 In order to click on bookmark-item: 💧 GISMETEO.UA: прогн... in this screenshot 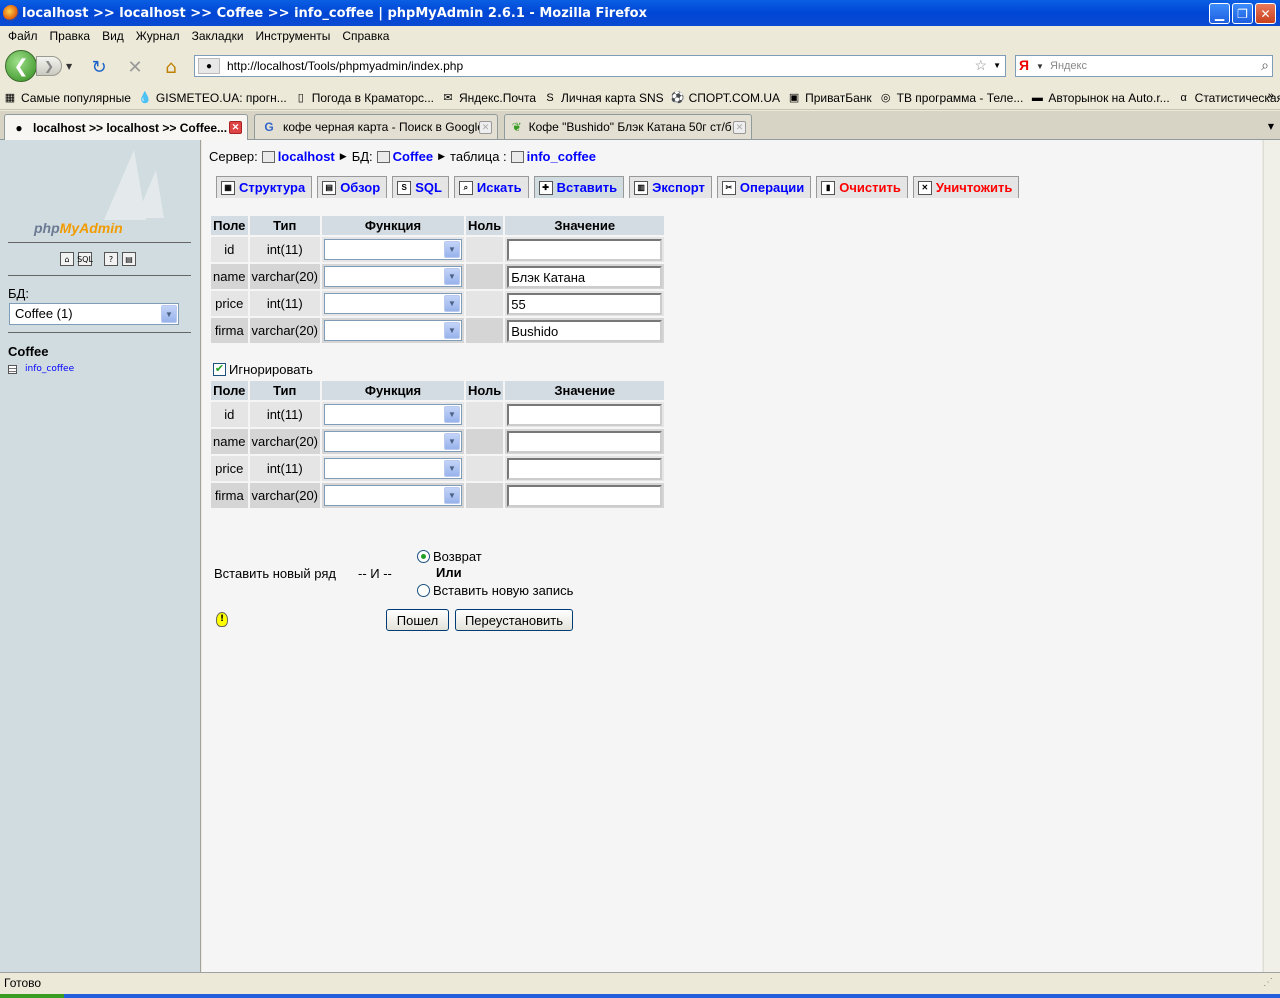, I will do `click(213, 98)`.